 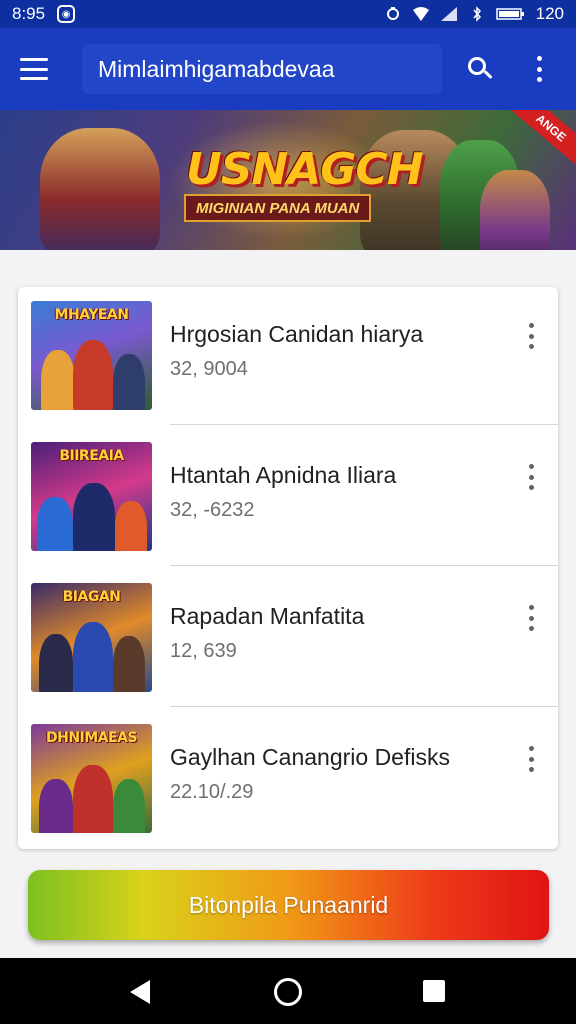 I want to click on overflow-menu-icon, so click(x=539, y=69).